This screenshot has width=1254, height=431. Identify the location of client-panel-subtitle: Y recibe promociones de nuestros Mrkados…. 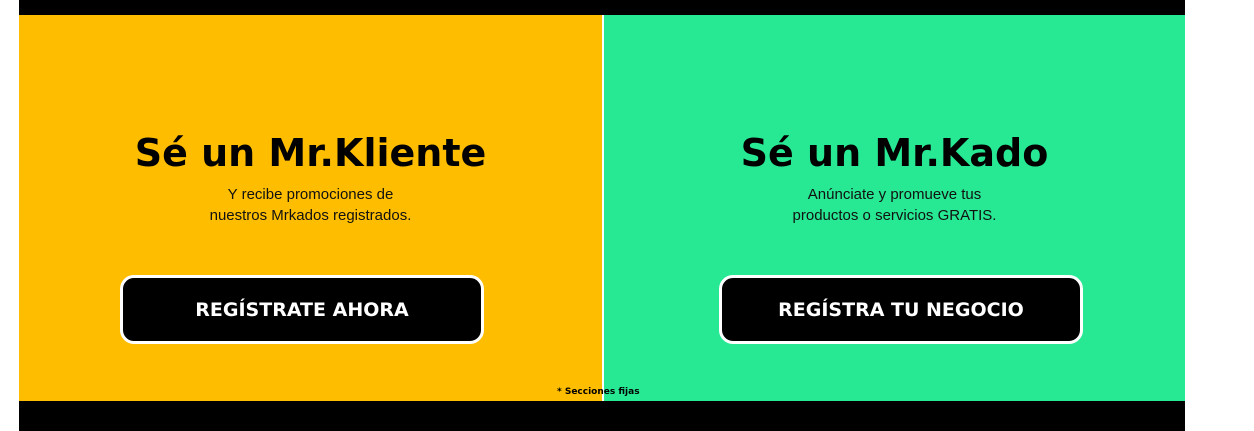
(310, 205).